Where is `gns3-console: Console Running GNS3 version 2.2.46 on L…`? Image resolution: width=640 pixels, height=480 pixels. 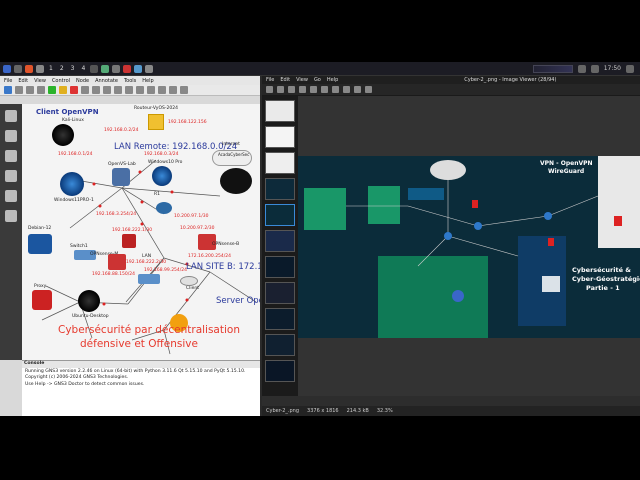
gns3-console: Console Running GNS3 version 2.2.46 on L… is located at coordinates (141, 388).